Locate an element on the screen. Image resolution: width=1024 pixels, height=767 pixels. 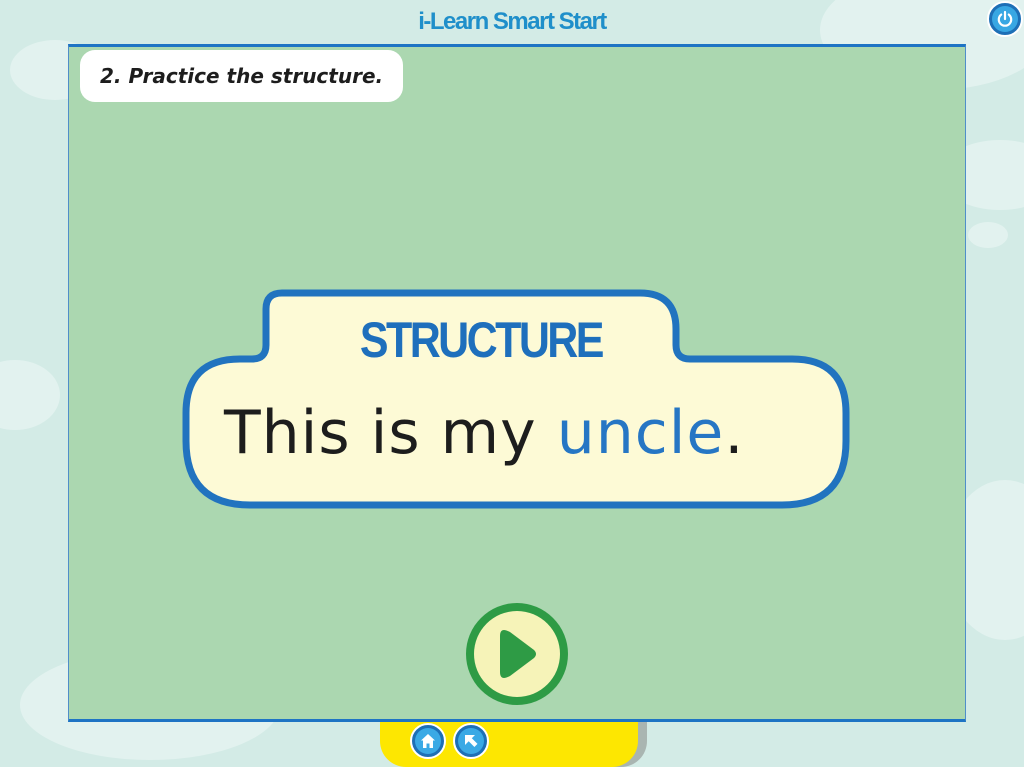
home-button is located at coordinates (428, 741).